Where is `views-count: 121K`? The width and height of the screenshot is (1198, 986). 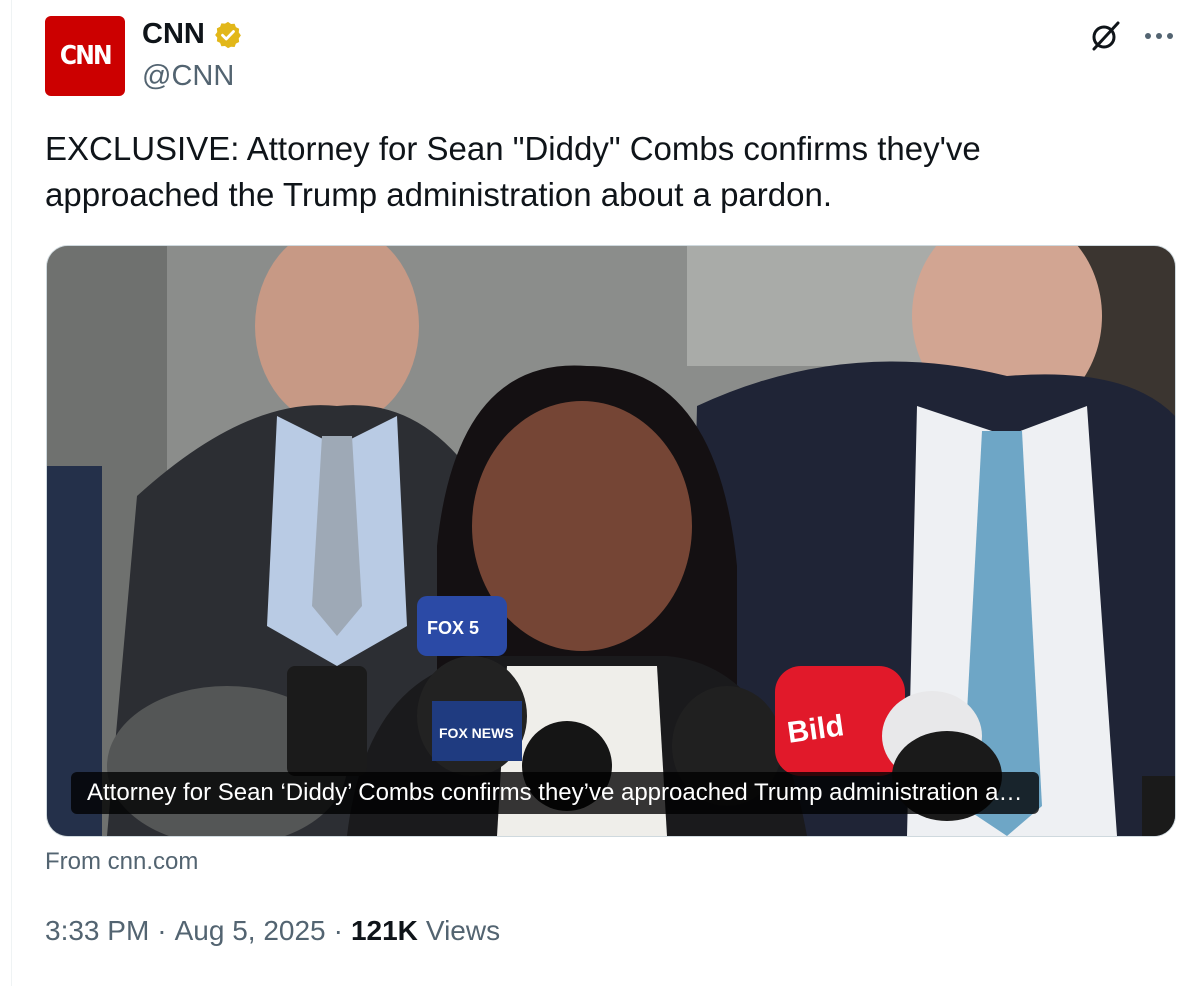 views-count: 121K is located at coordinates (384, 930).